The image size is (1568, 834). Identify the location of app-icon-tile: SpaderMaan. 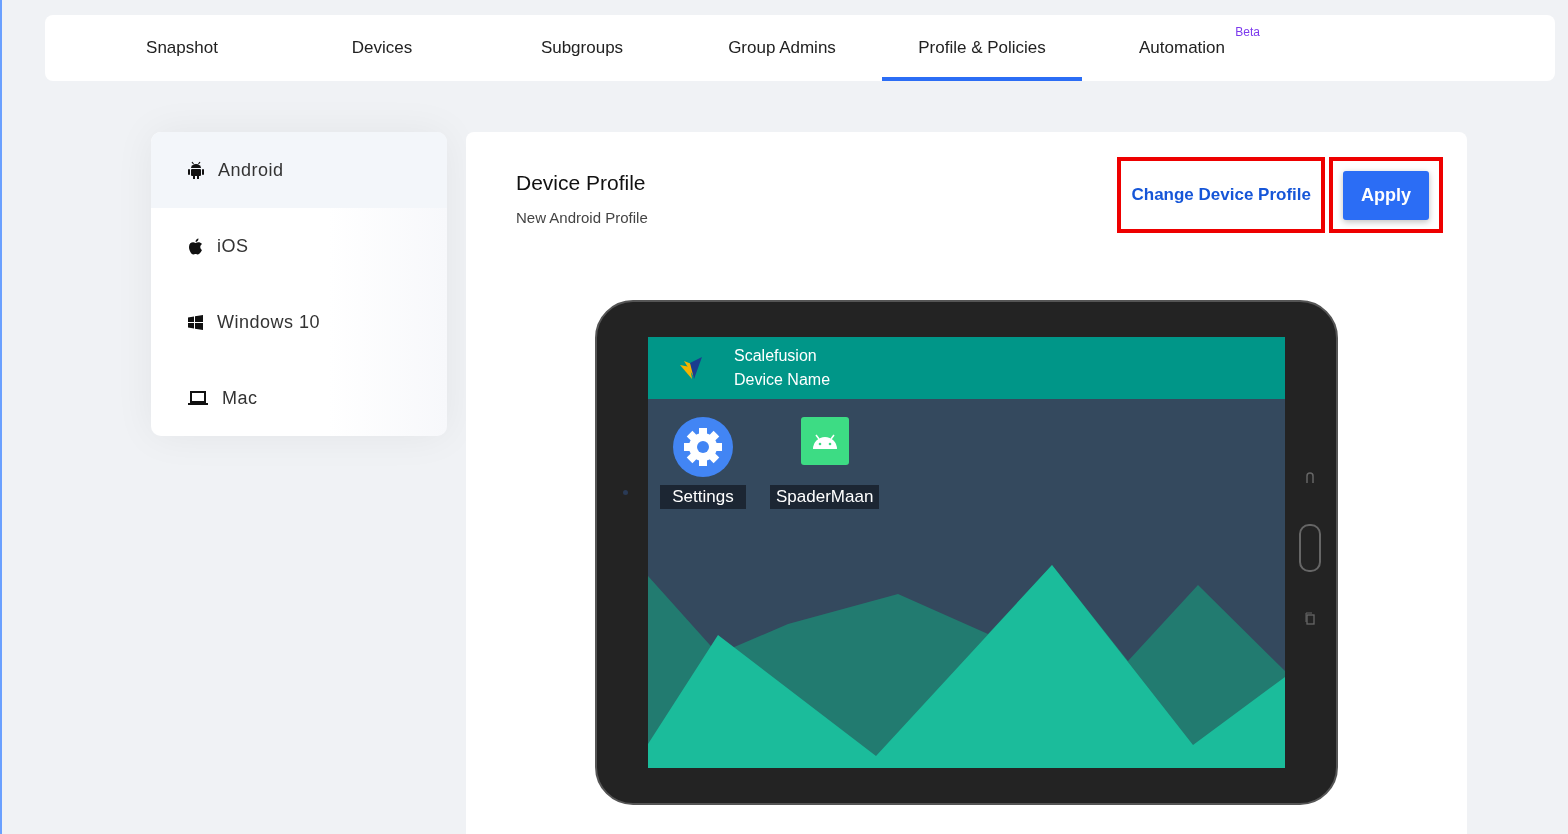
(825, 460).